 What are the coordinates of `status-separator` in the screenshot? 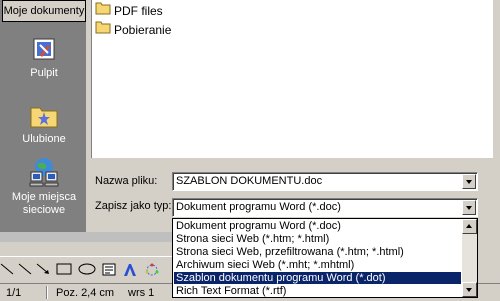 It's located at (46, 292).